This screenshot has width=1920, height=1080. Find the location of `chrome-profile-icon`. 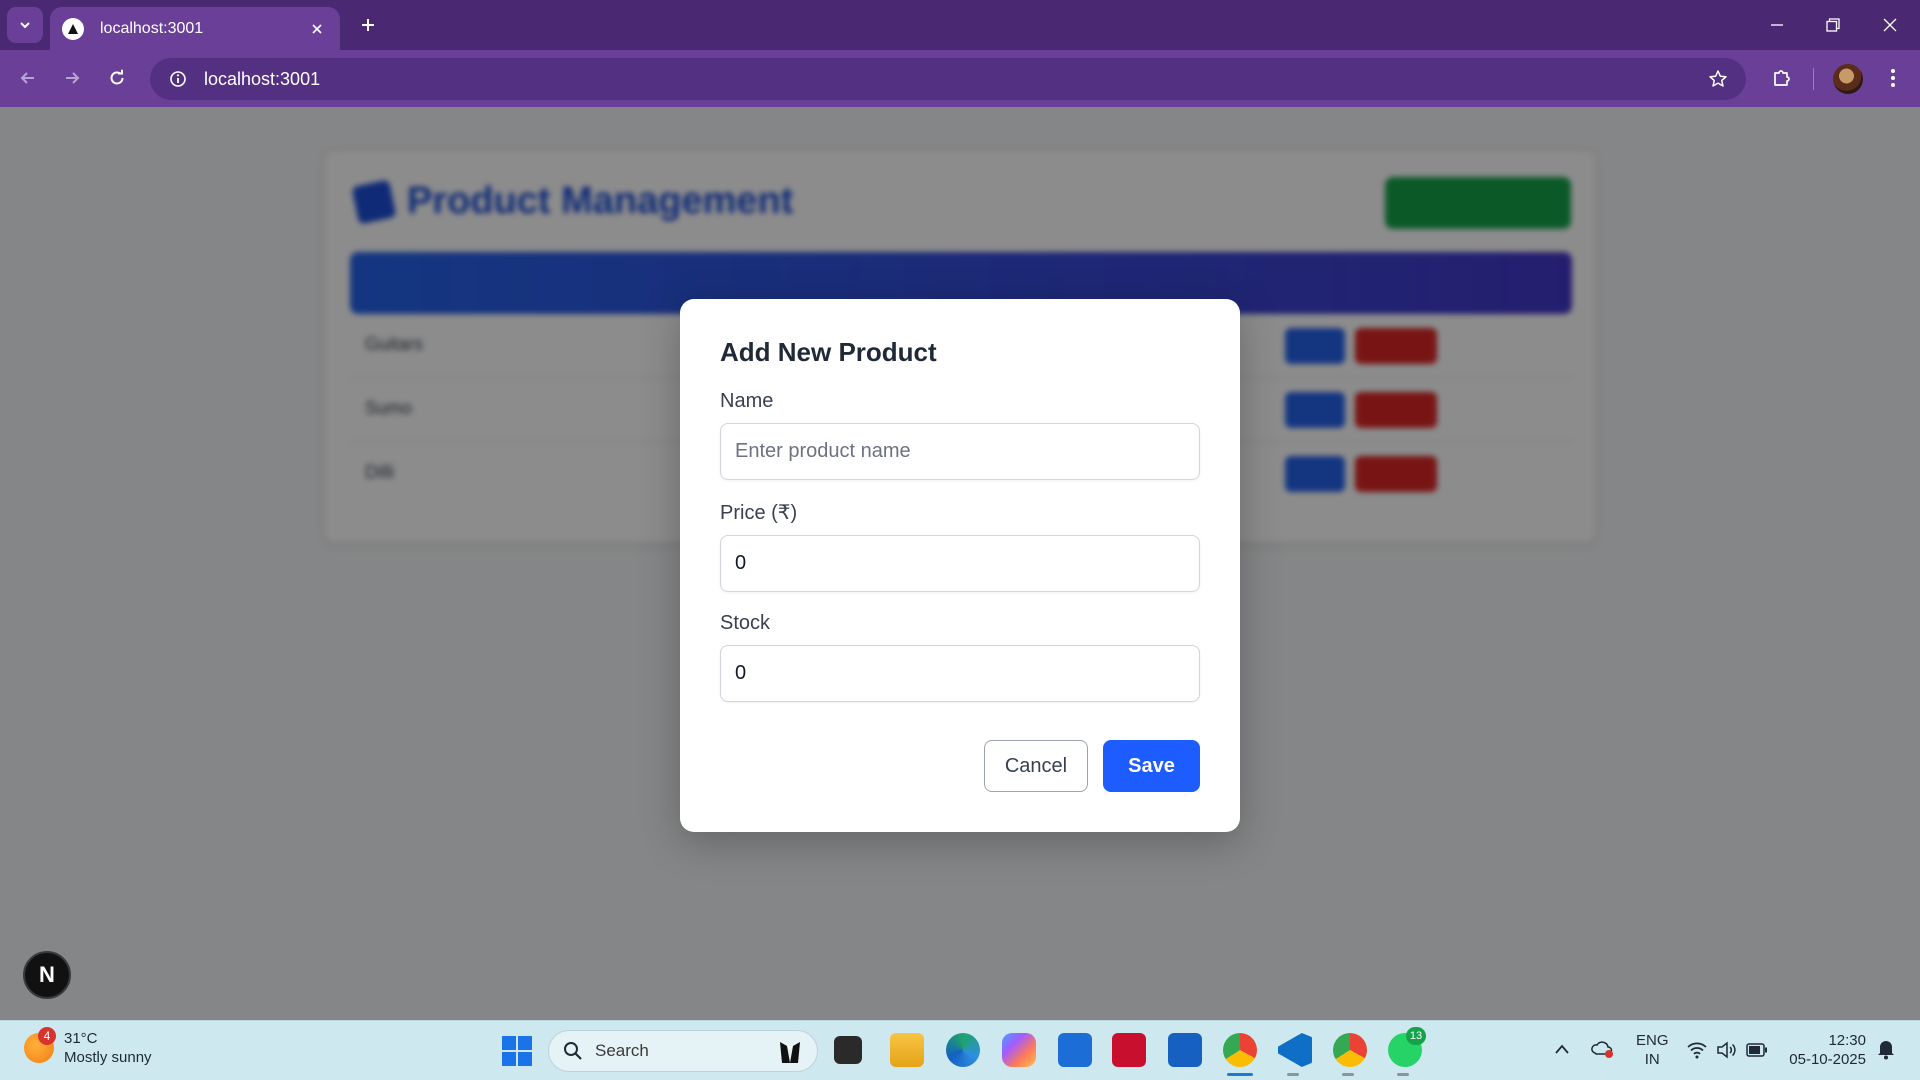

chrome-profile-icon is located at coordinates (1350, 1050).